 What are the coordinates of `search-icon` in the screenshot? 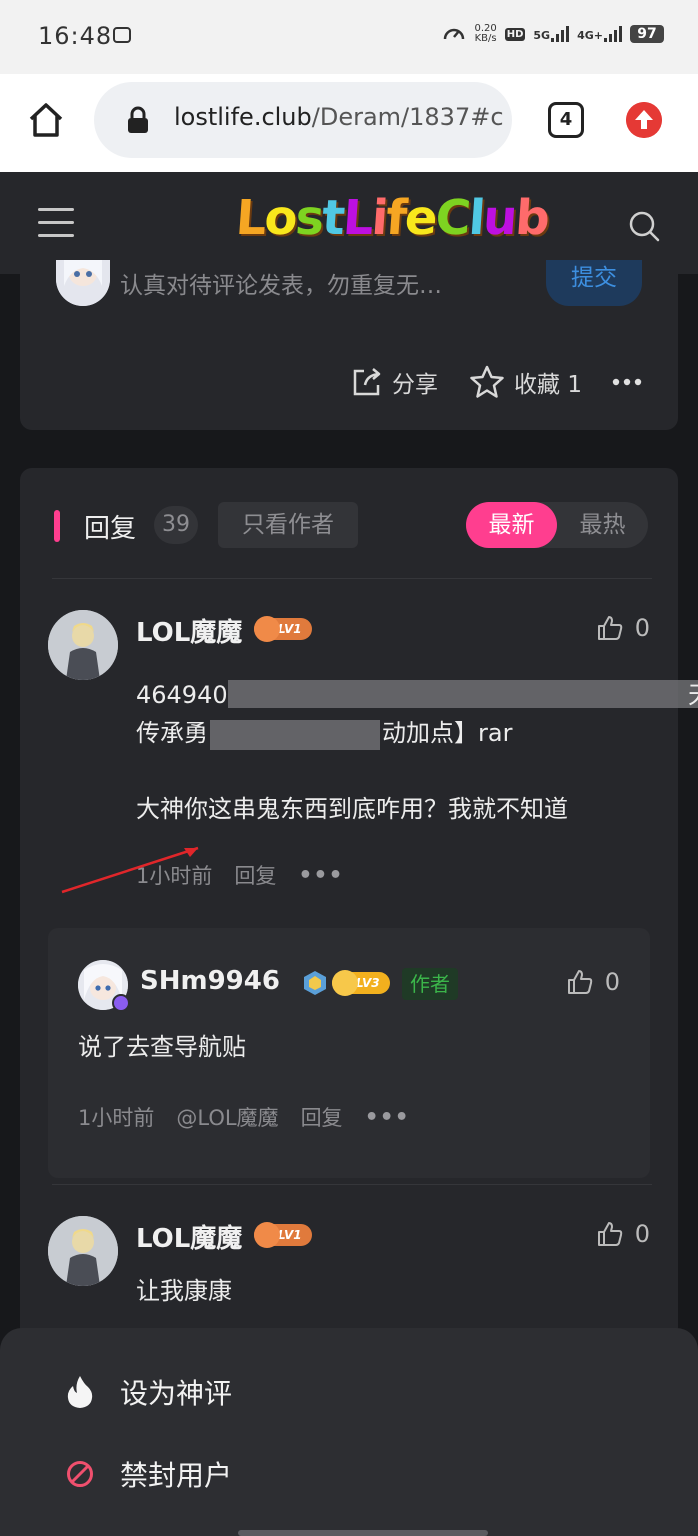 It's located at (644, 226).